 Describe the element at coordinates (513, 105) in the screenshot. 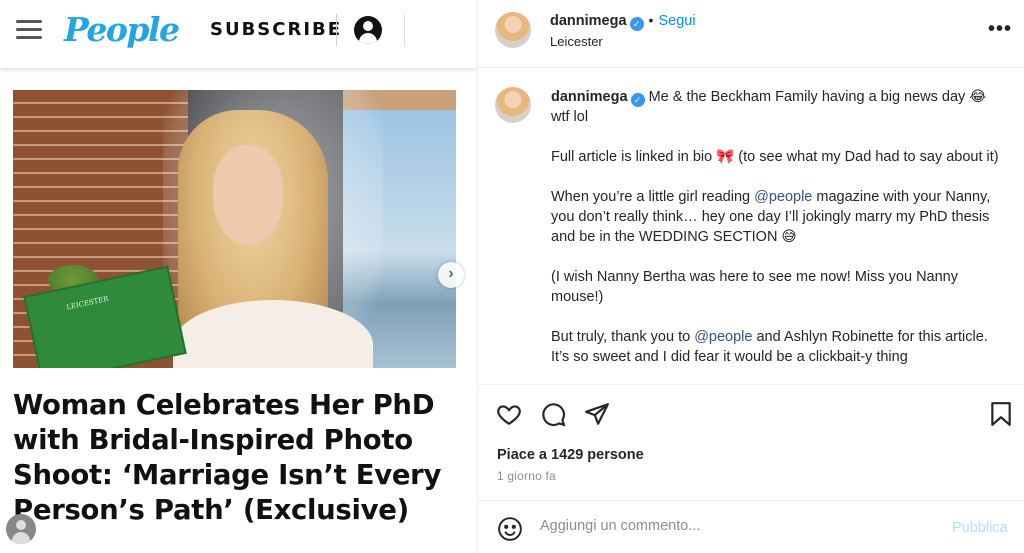

I see `caption-avatar` at that location.